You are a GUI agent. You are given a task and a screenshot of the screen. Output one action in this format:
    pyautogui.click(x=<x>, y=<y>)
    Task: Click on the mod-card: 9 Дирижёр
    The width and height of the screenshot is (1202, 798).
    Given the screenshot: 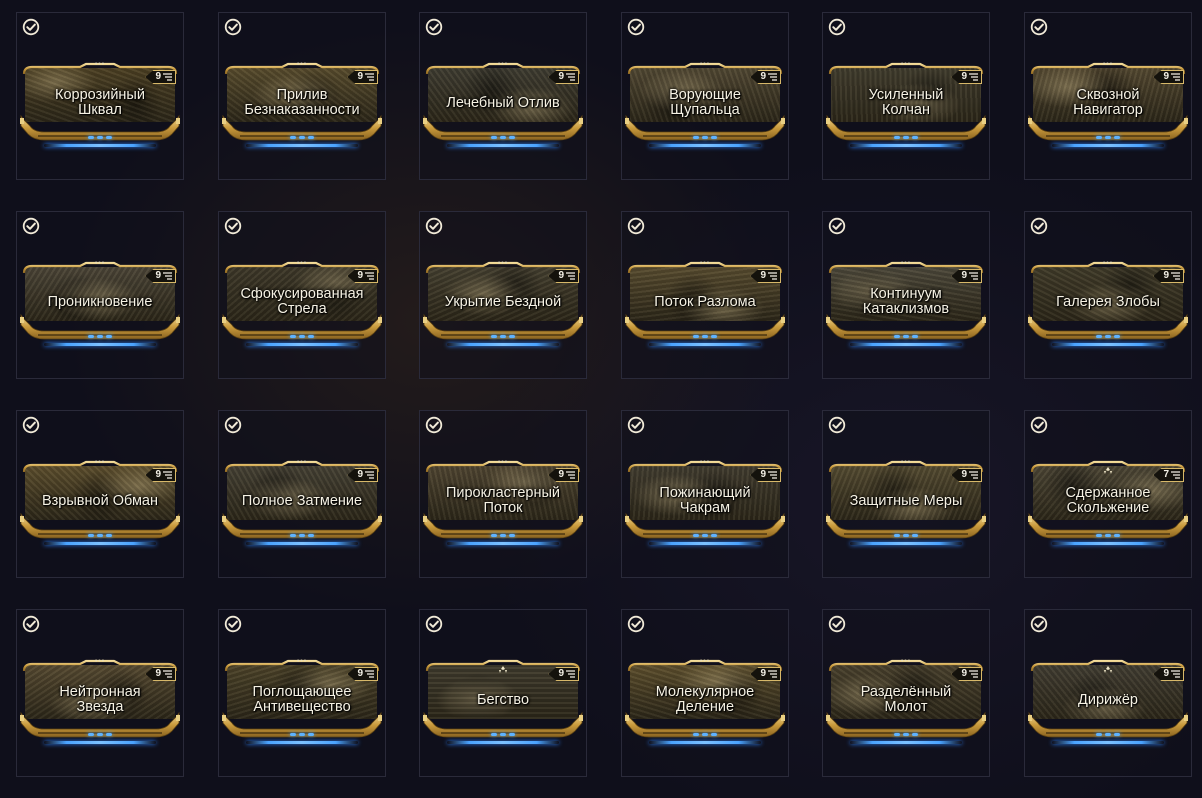 What is the action you would take?
    pyautogui.click(x=1108, y=703)
    